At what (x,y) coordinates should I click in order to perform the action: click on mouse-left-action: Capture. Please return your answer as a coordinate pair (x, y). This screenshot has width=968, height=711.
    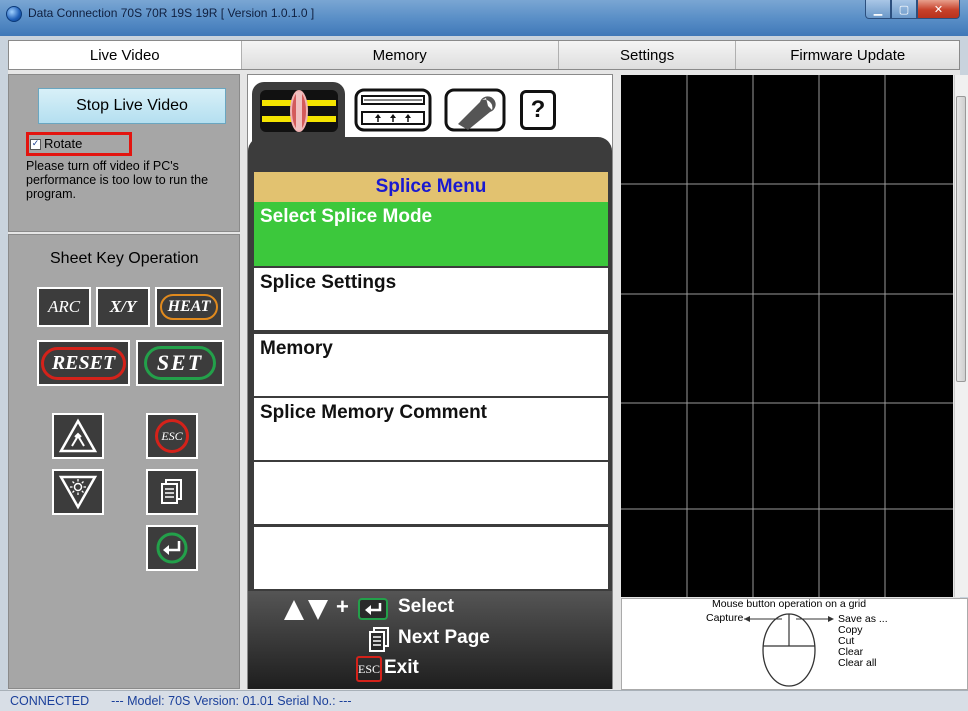
    Looking at the image, I should click on (725, 618).